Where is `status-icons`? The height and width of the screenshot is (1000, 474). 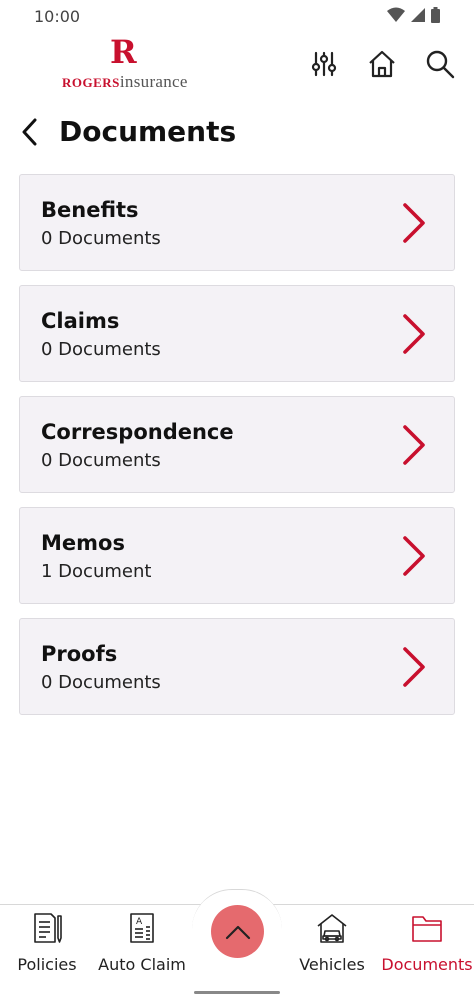 status-icons is located at coordinates (413, 15).